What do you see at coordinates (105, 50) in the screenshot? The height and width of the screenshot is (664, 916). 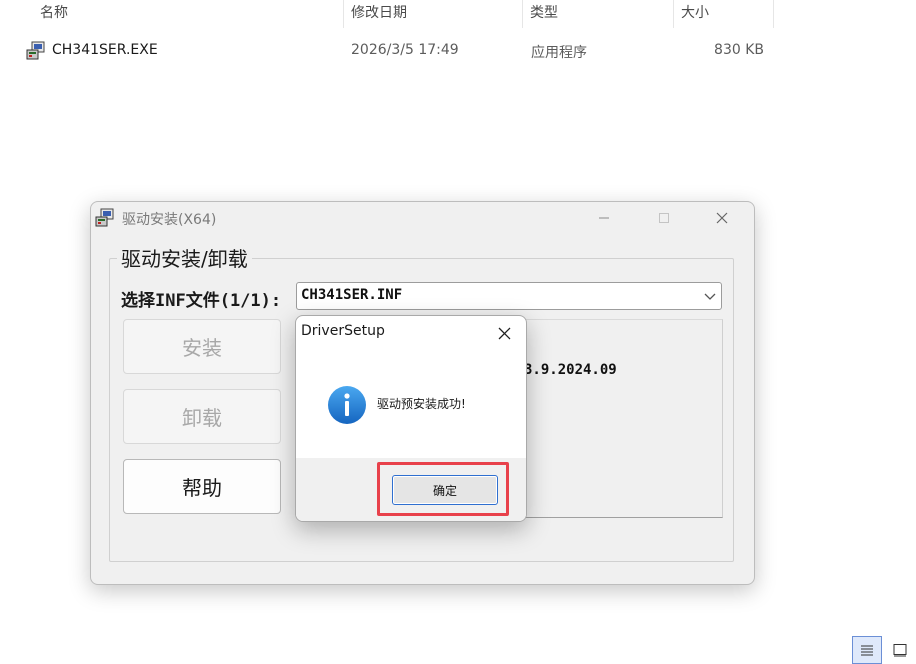 I see `file-name: CH341SER.EXE` at bounding box center [105, 50].